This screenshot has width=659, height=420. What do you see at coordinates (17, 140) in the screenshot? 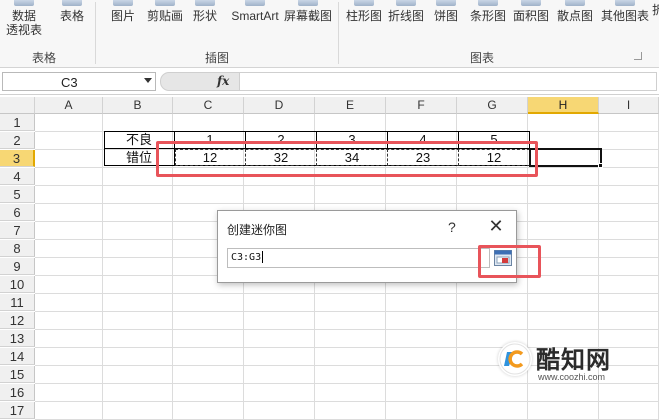
I see `row-header-2: 2` at bounding box center [17, 140].